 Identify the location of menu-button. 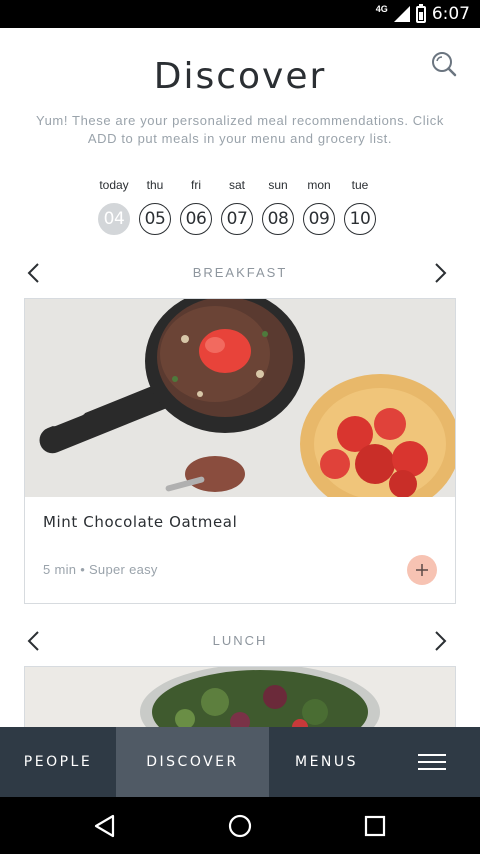
(432, 762).